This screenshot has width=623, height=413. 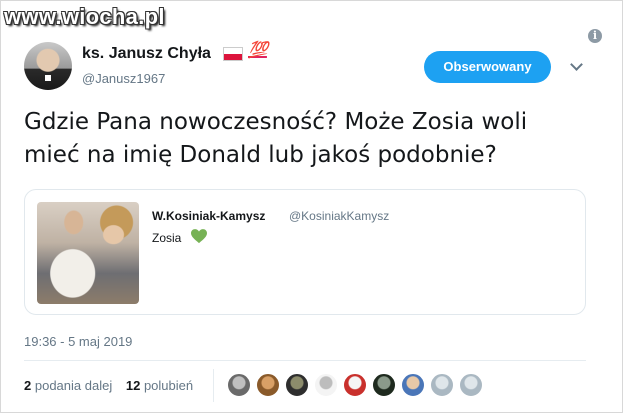 What do you see at coordinates (199, 236) in the screenshot?
I see `green-heart-icon` at bounding box center [199, 236].